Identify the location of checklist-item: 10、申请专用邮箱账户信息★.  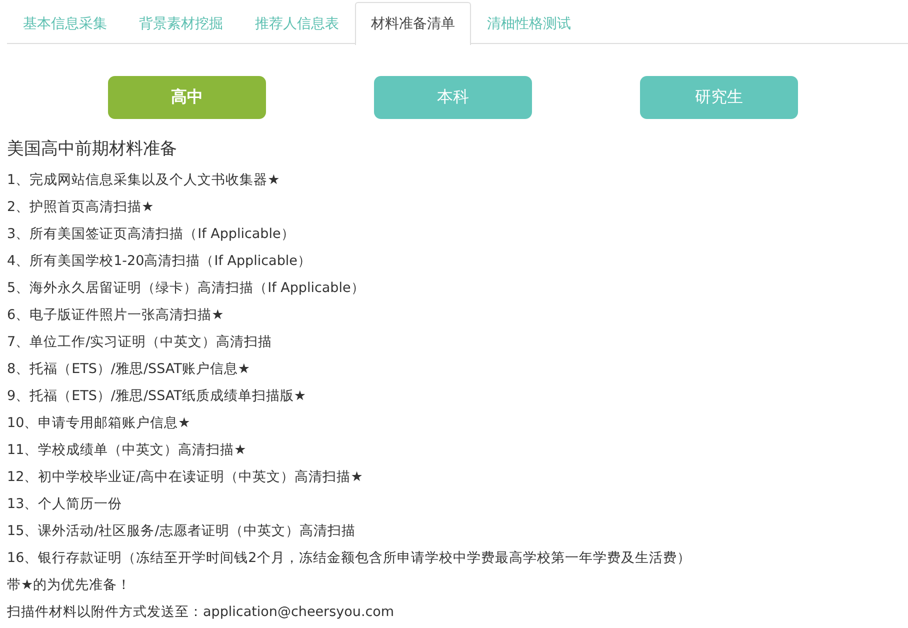
(99, 423).